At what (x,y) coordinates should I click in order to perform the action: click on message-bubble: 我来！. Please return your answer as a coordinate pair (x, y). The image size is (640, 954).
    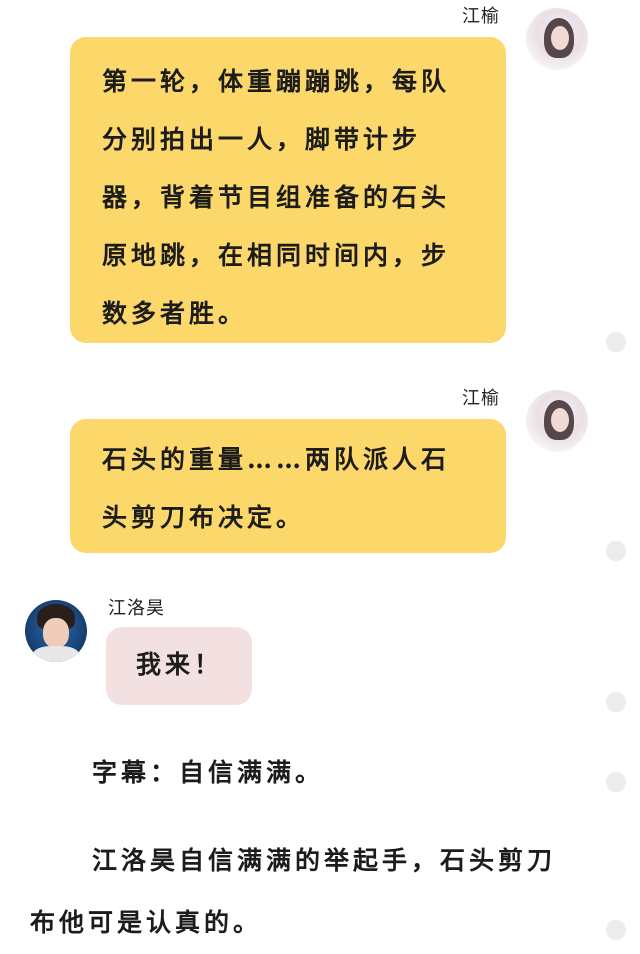
    Looking at the image, I should click on (179, 666).